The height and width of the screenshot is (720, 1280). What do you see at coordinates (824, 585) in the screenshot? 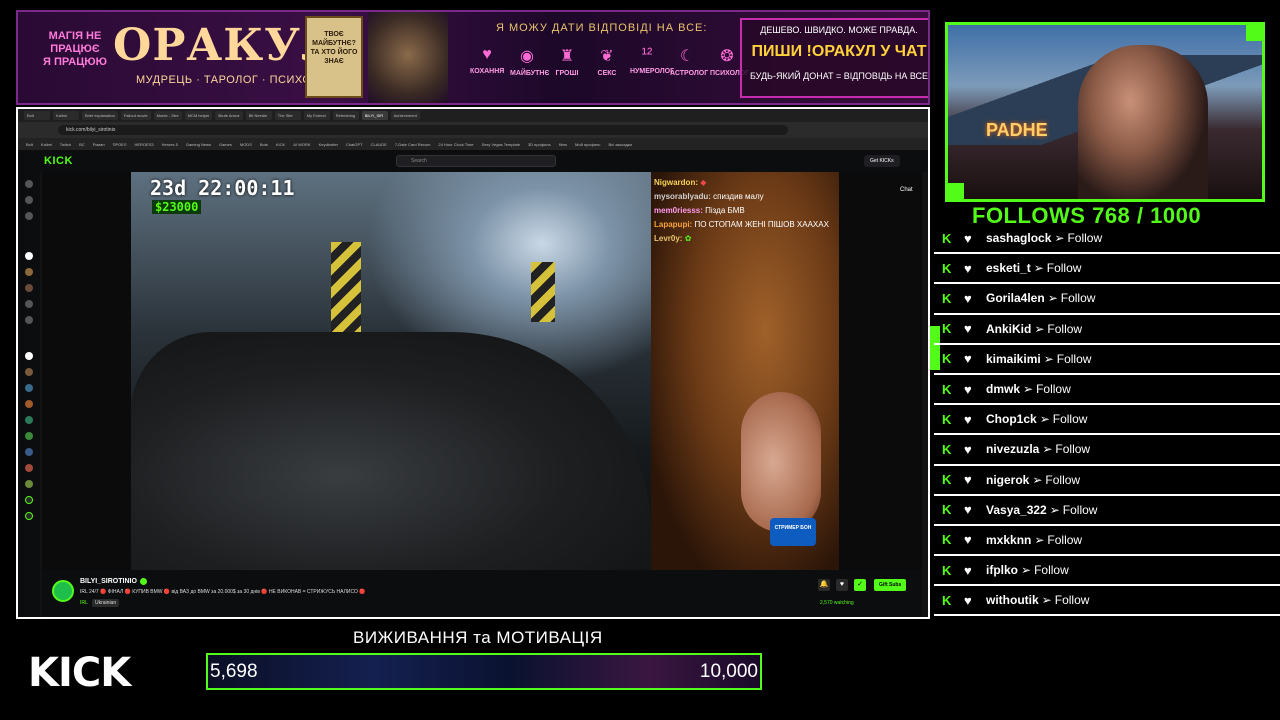
I see `notification-bell-icon: 🔔` at bounding box center [824, 585].